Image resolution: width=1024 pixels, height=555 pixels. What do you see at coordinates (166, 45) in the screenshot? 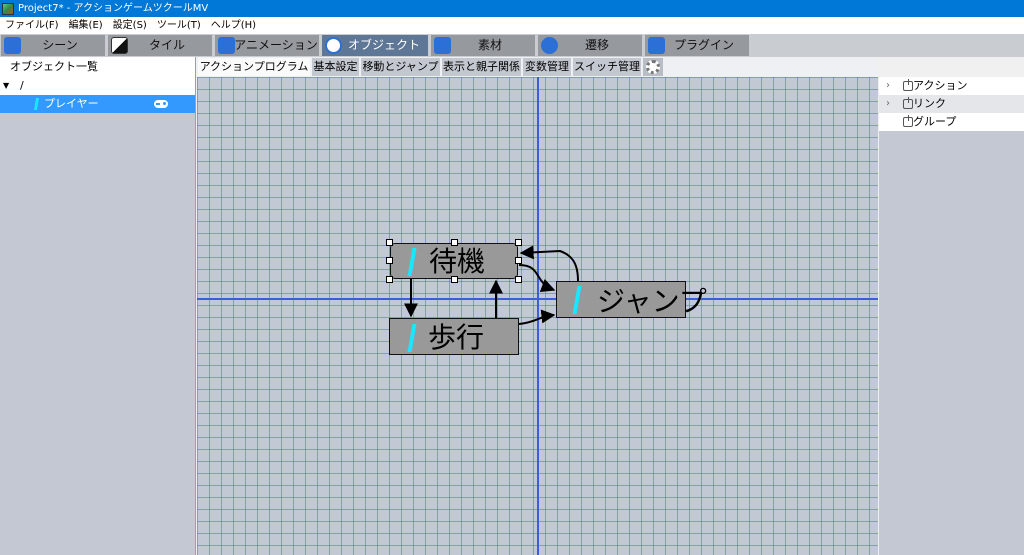
I see `tab-tile-label: タイル` at bounding box center [166, 45].